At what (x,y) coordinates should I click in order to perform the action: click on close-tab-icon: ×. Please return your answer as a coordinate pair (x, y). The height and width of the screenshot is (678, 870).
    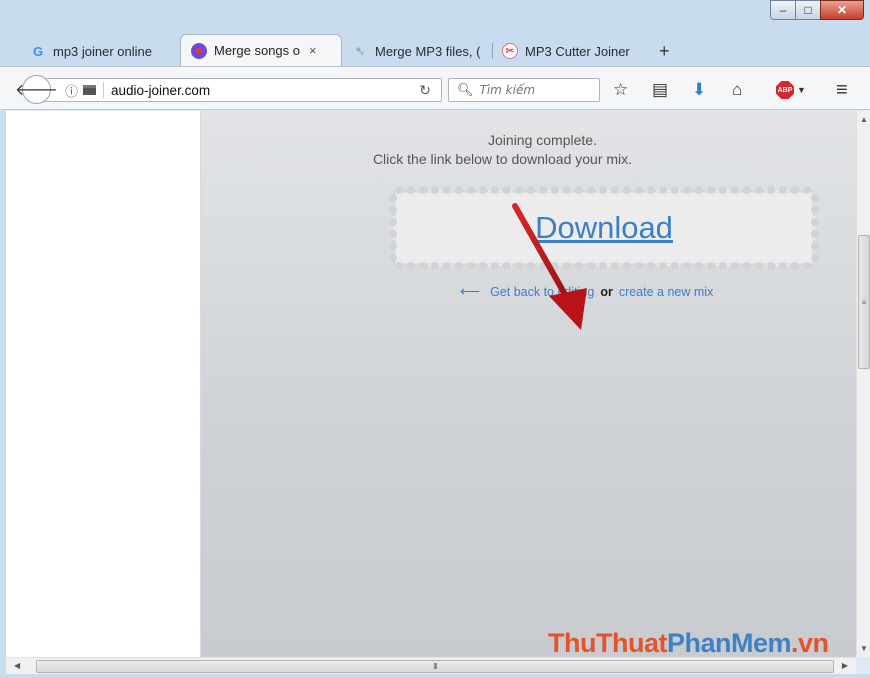
    Looking at the image, I should click on (313, 50).